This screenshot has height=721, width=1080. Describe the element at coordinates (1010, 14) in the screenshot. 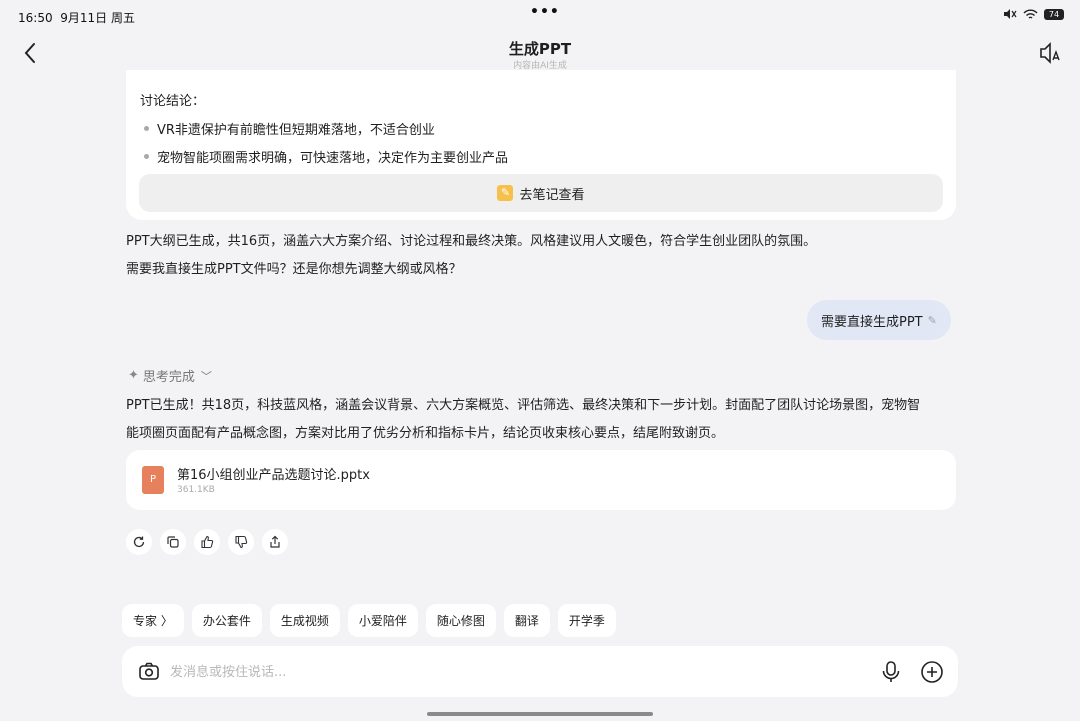

I see `mute-icon` at that location.